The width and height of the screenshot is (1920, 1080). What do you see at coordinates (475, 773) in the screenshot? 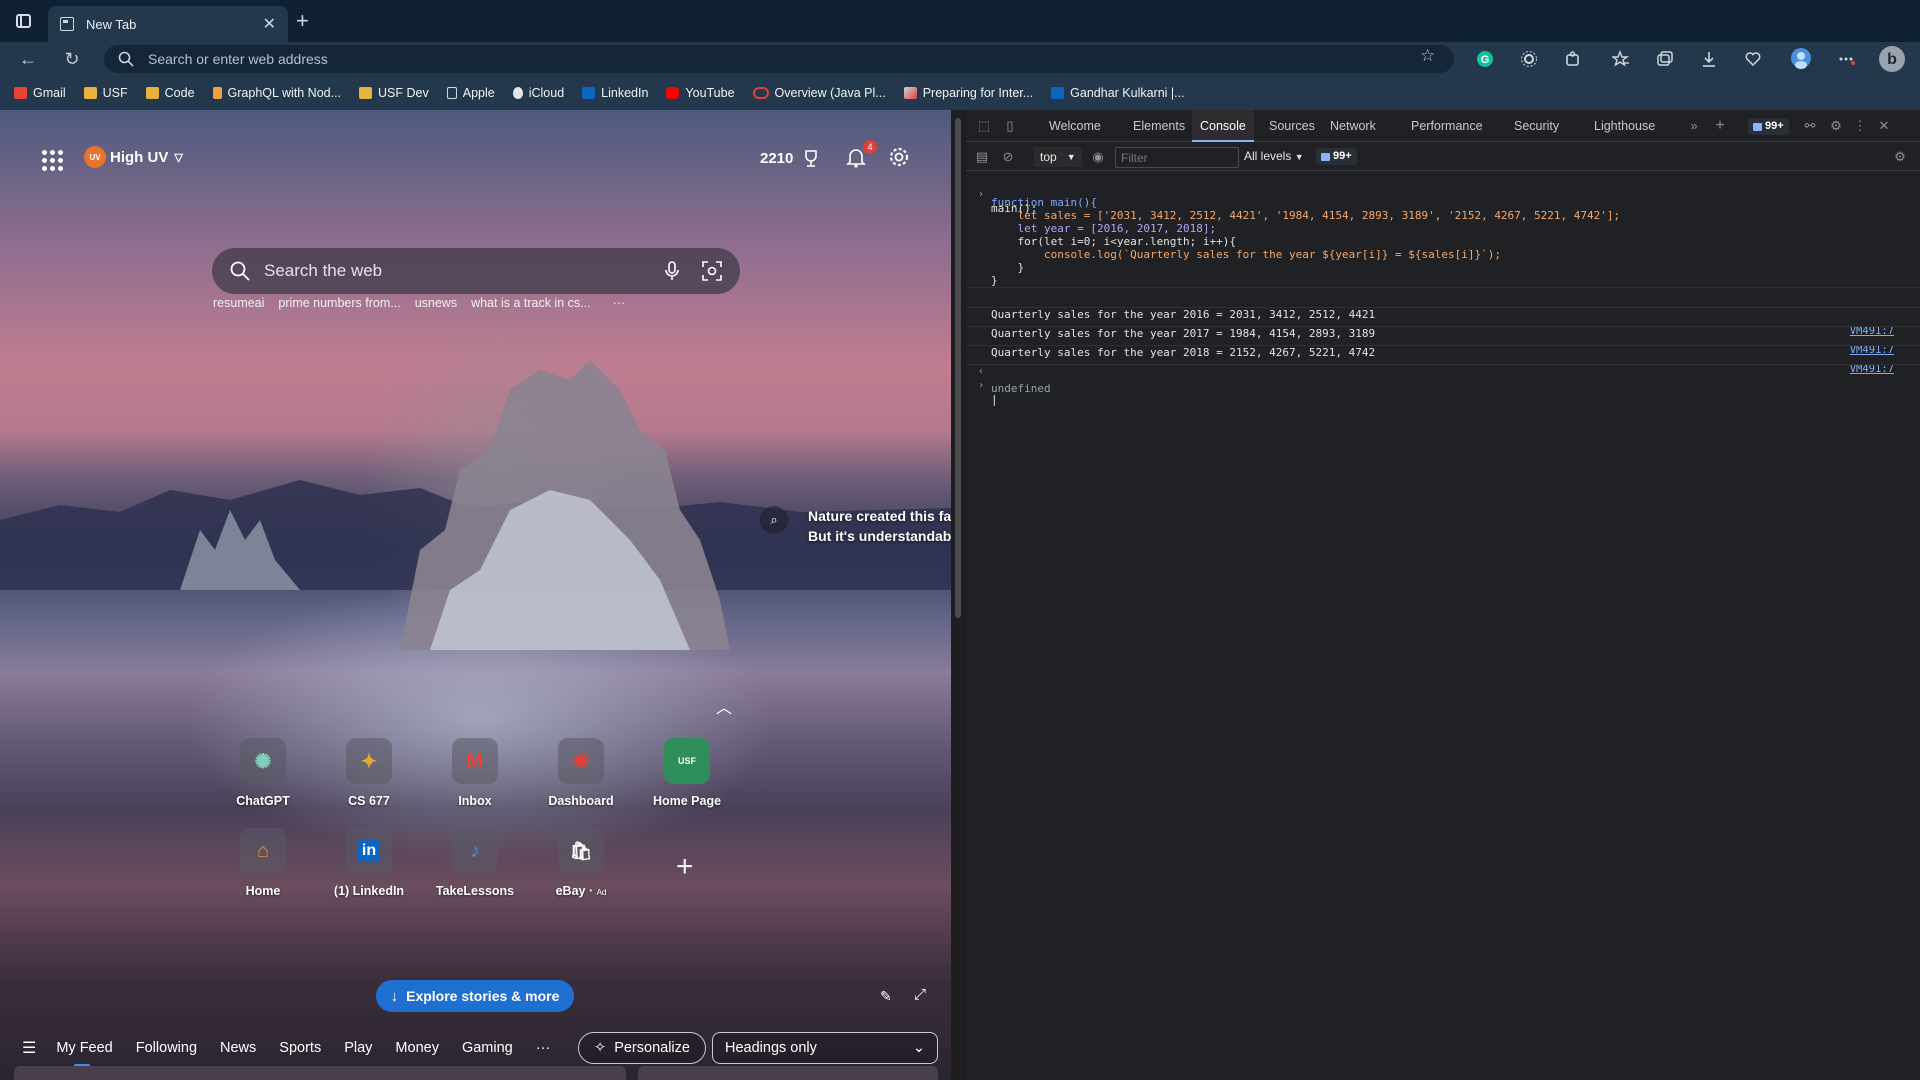
I see `quick-link-inbox: M Inbox` at bounding box center [475, 773].